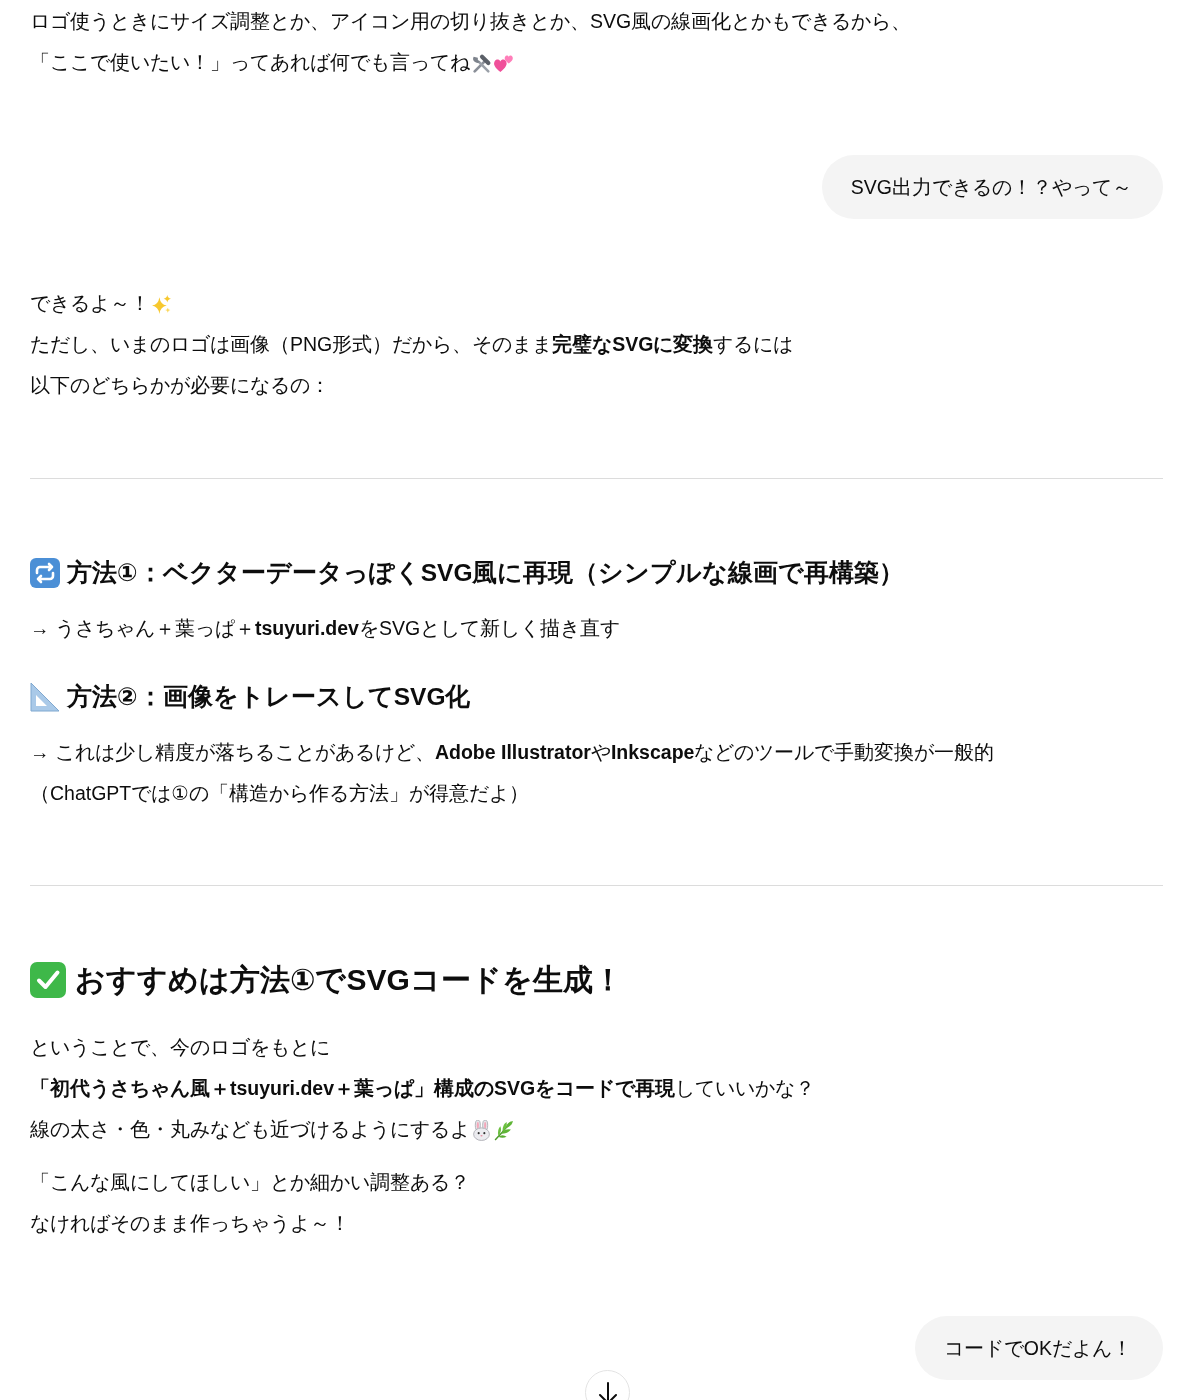 The height and width of the screenshot is (1400, 1189). Describe the element at coordinates (486, 572) in the screenshot. I see `section-heading: 方法①：ベクターデータっぽくSVG風に再現（シンプルな線画で再構築）` at that location.